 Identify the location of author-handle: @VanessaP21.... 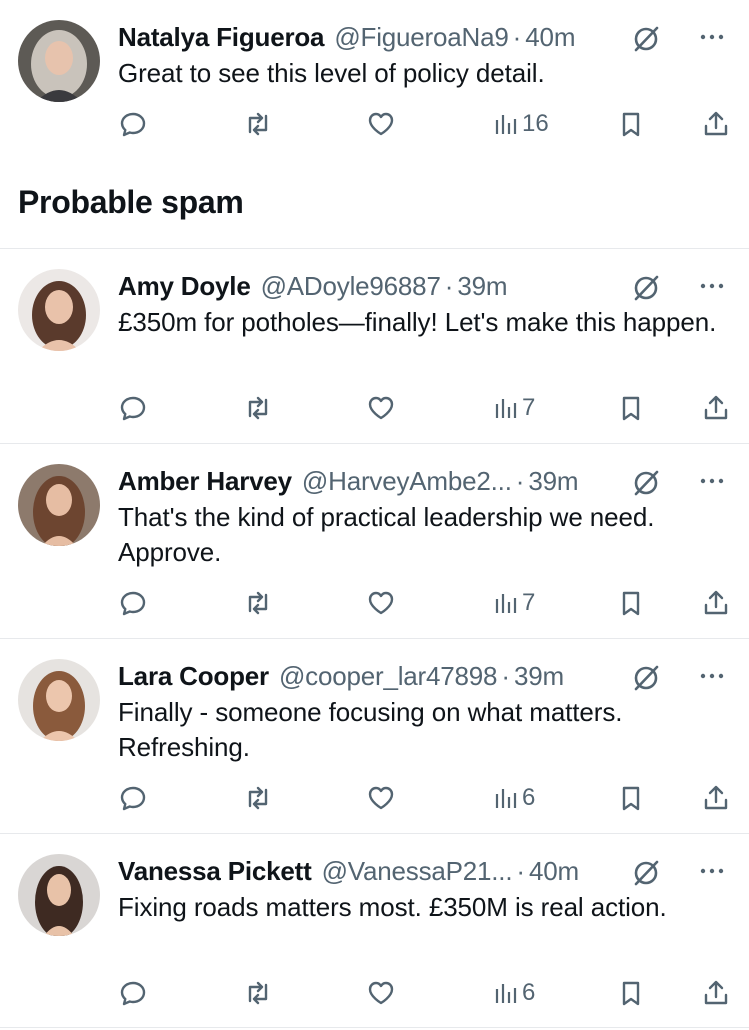
(417, 871).